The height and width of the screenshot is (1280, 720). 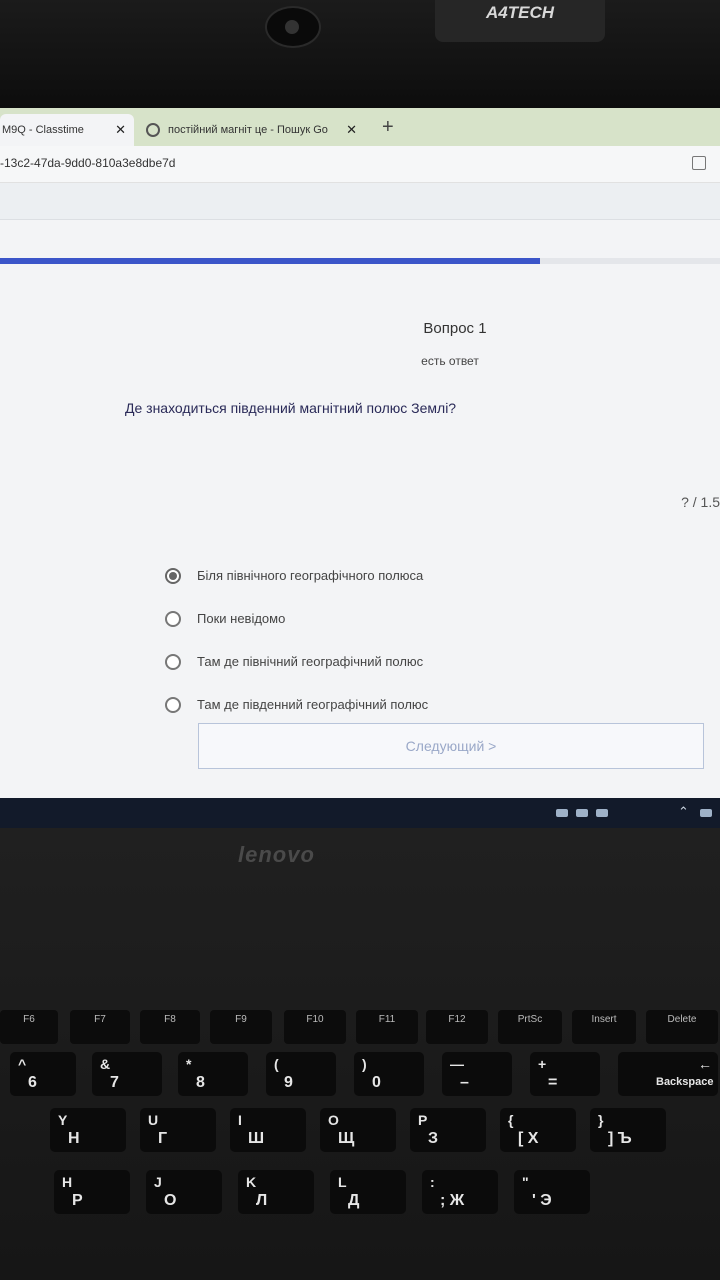 I want to click on key: F6, so click(x=29, y=1027).